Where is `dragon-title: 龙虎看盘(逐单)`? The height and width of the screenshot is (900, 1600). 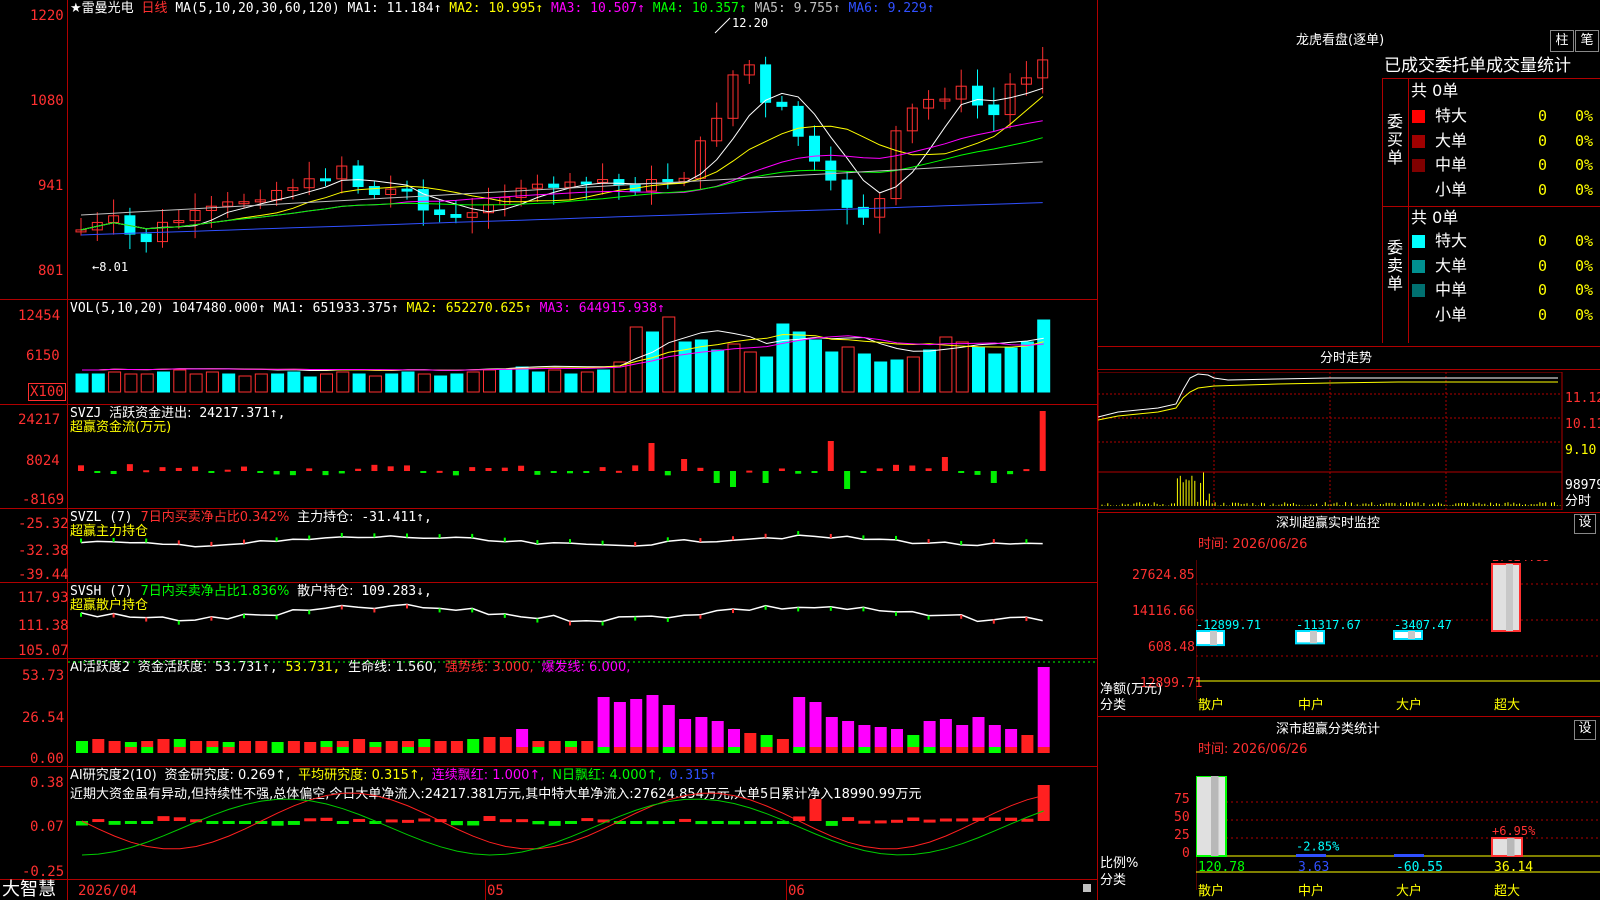 dragon-title: 龙虎看盘(逐单) is located at coordinates (1340, 40).